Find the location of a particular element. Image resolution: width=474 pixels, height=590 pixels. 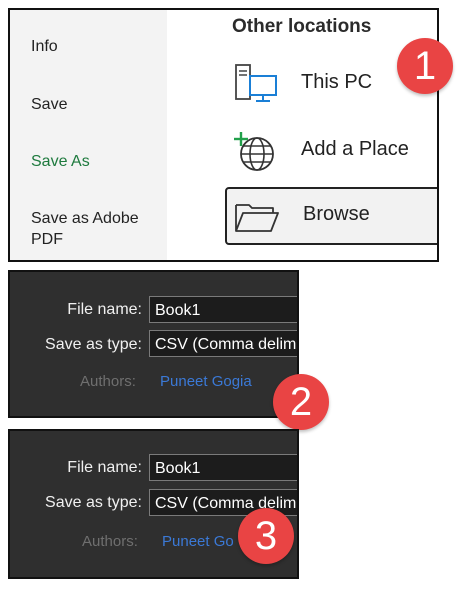

step-badge-3: 3 is located at coordinates (266, 536).